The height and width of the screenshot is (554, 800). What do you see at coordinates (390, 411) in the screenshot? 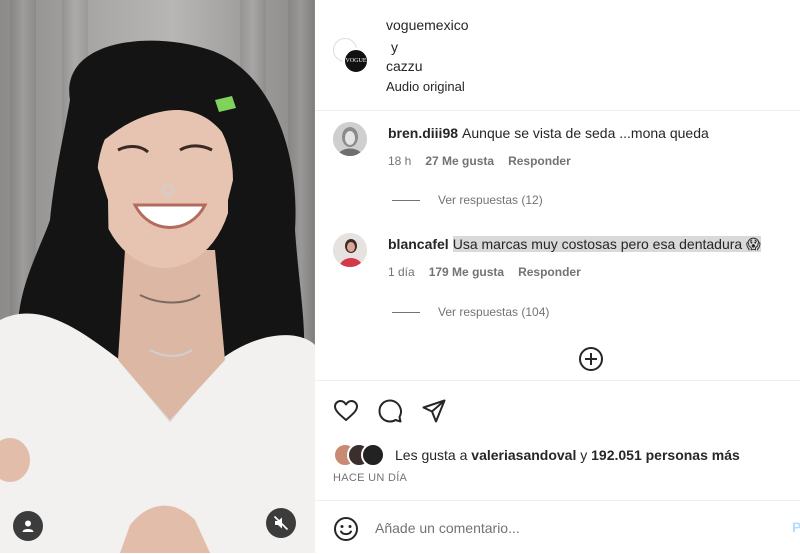
I see `comment-icon` at bounding box center [390, 411].